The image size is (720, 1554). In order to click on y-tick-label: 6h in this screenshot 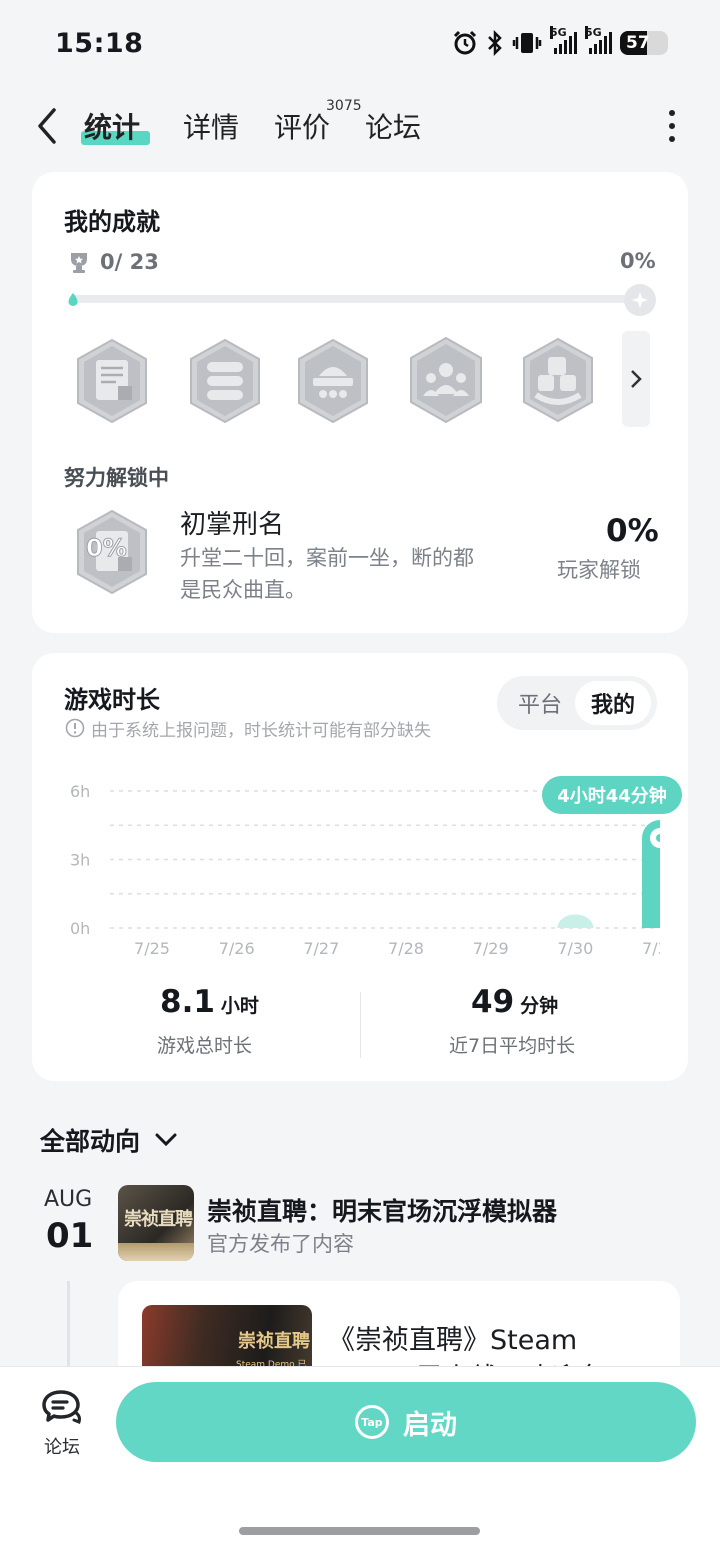, I will do `click(80, 791)`.